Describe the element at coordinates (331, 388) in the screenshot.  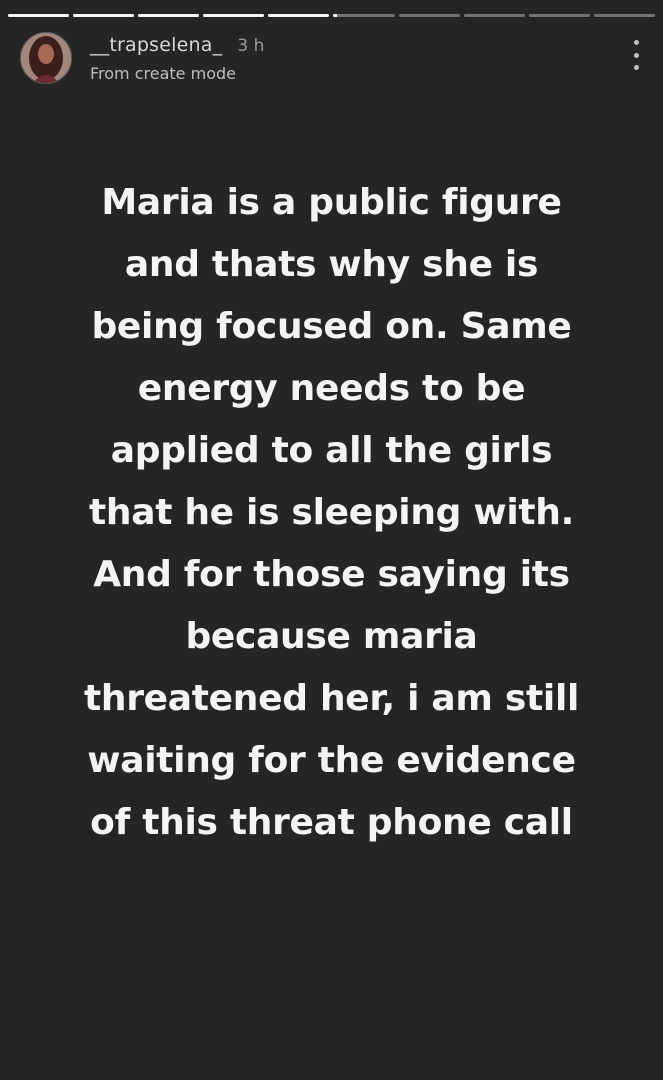
I see `story-text-line: energy needs to be` at that location.